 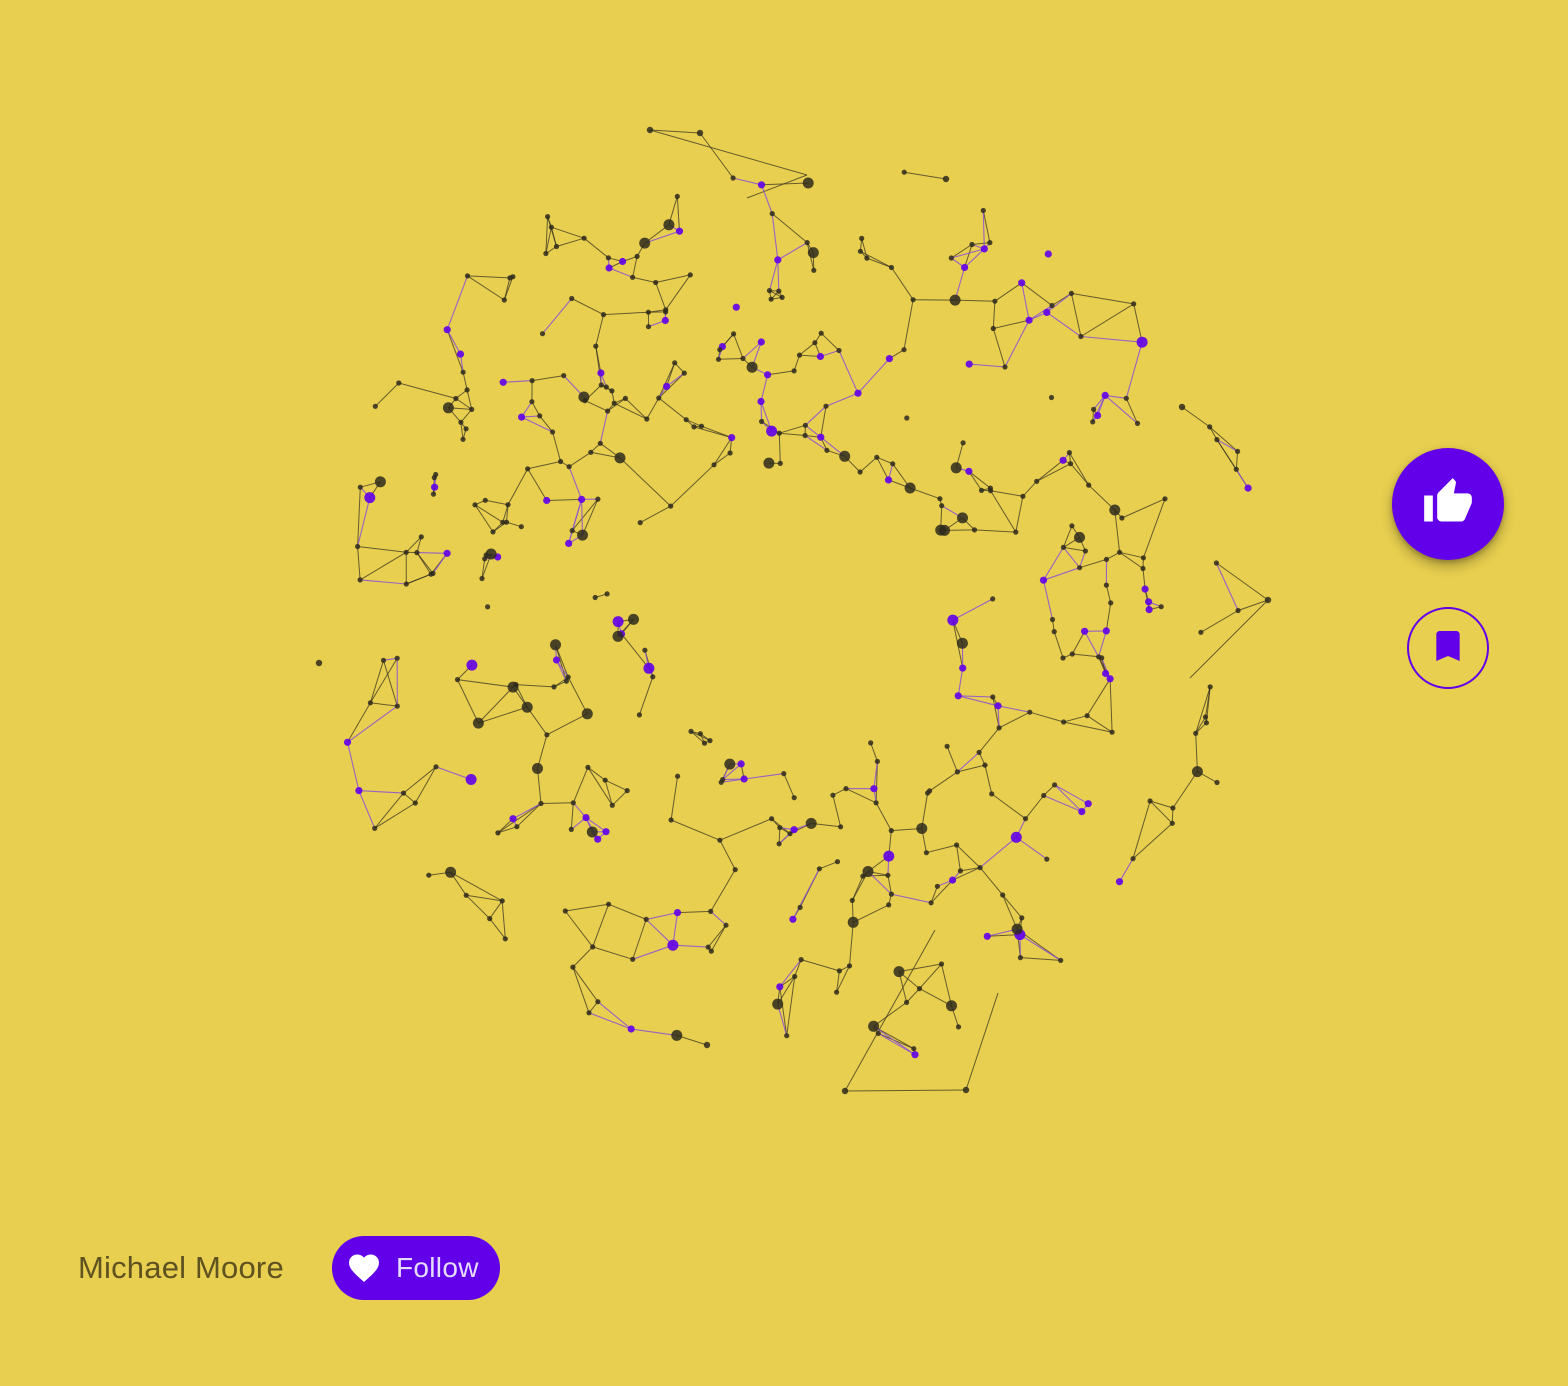 I want to click on follow-button: Follow, so click(x=416, y=1268).